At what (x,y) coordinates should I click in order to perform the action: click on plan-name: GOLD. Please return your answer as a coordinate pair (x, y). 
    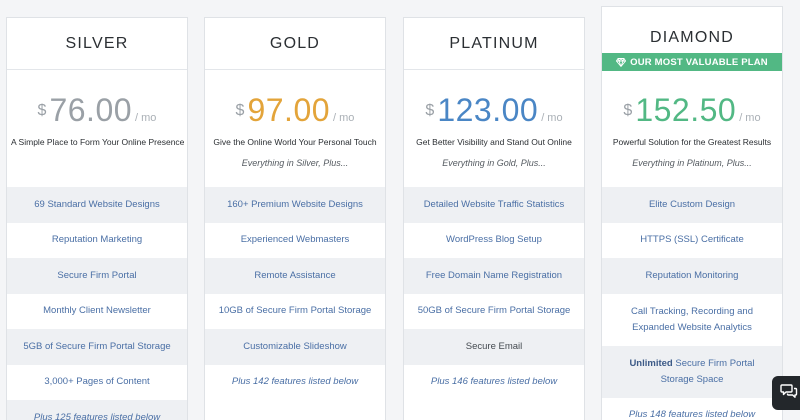
    Looking at the image, I should click on (295, 43).